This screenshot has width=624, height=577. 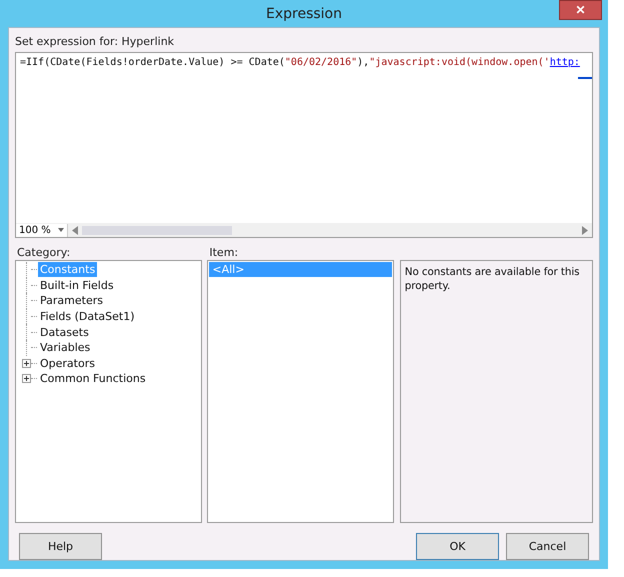 What do you see at coordinates (42, 230) in the screenshot?
I see `zoom-dropdown: 100 %` at bounding box center [42, 230].